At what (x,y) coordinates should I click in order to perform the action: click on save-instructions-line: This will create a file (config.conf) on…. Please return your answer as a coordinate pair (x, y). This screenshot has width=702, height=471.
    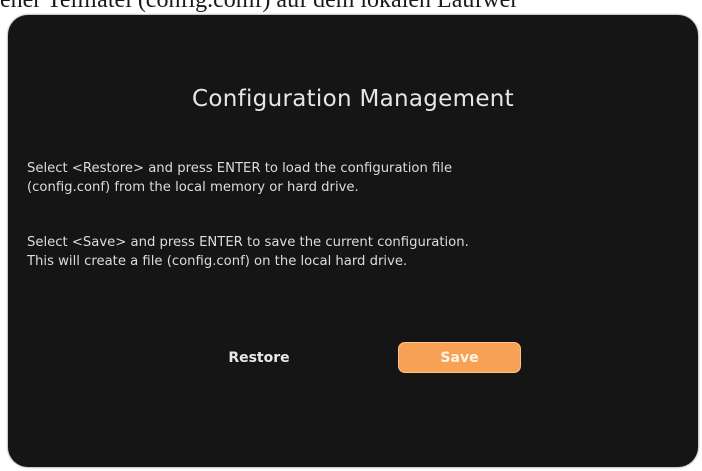
    Looking at the image, I should click on (217, 261).